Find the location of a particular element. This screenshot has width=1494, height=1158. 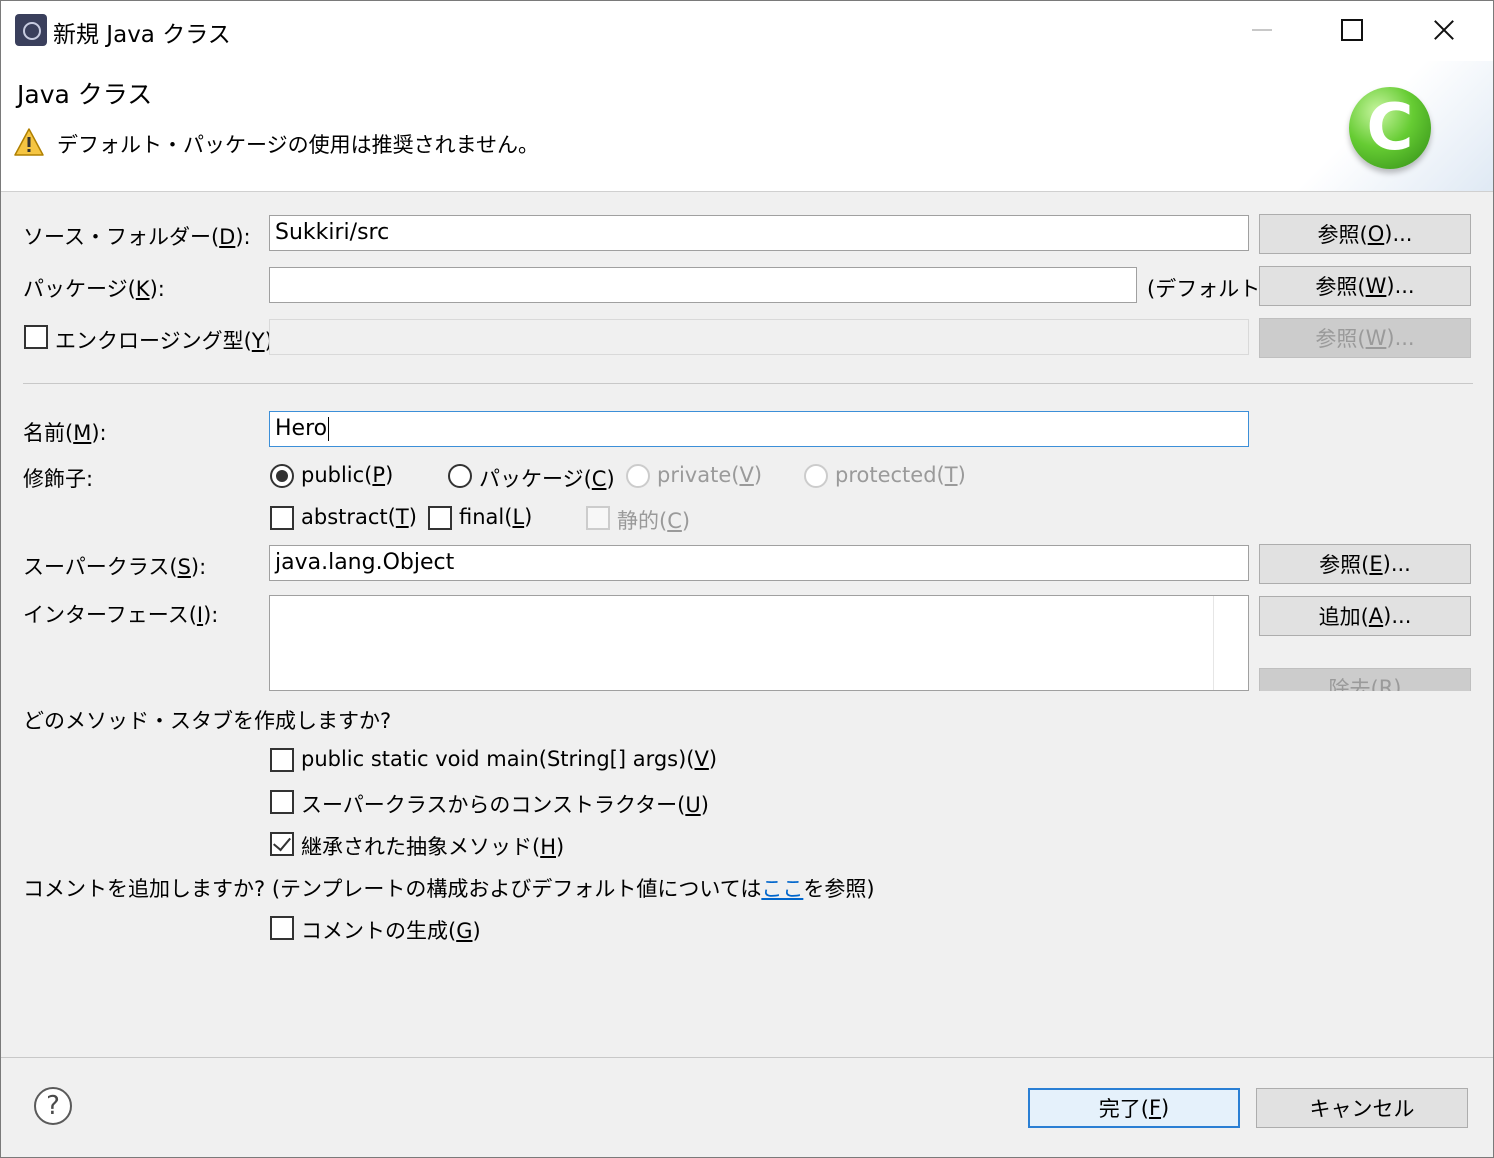

maximize-icon is located at coordinates (1352, 30).